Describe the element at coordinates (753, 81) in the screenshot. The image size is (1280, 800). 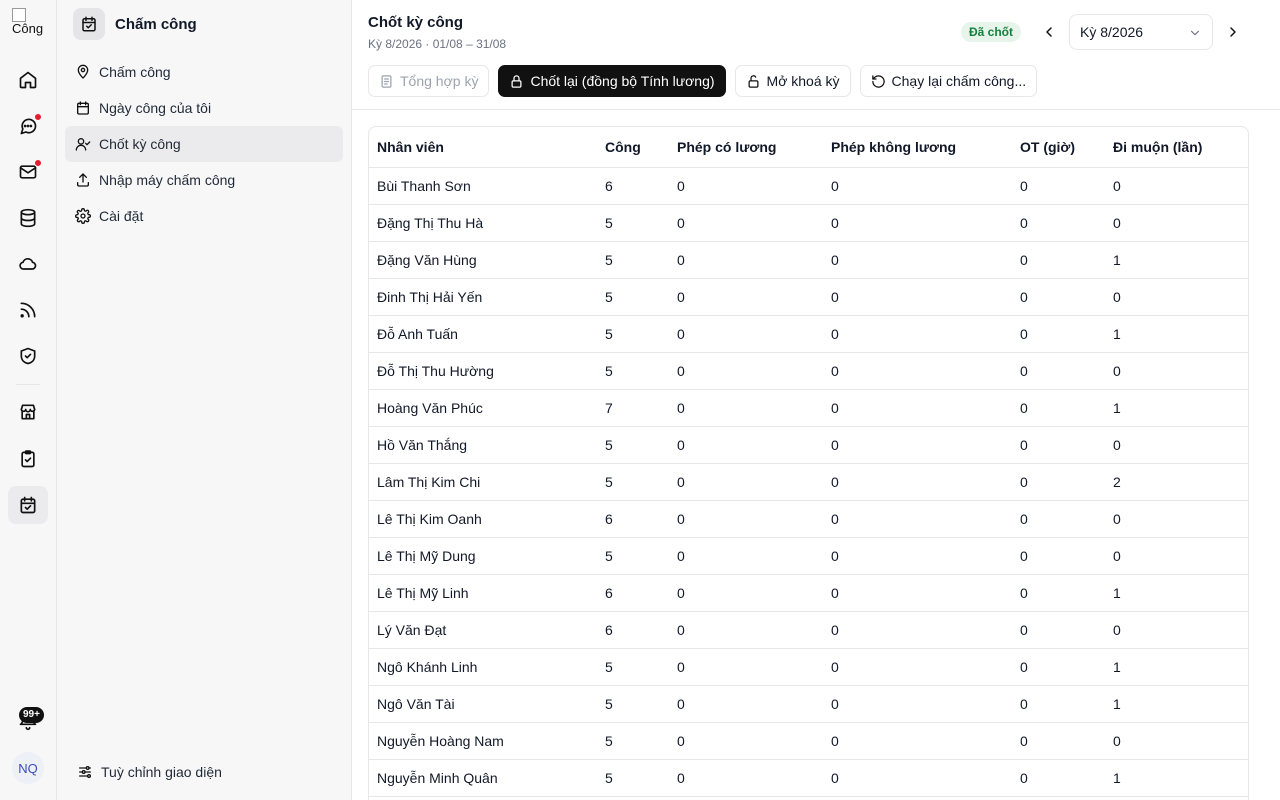
I see `unlock-icon` at that location.